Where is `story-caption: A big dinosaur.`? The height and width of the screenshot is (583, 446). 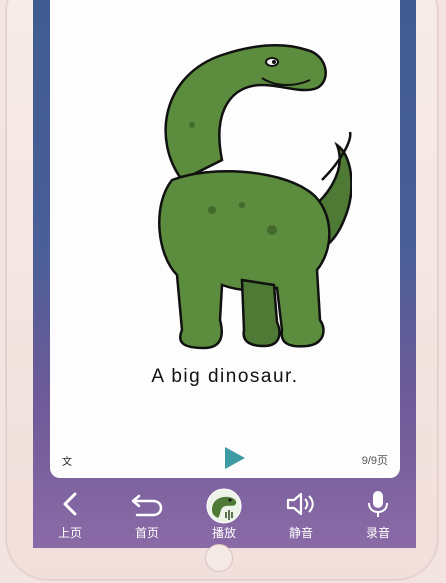
story-caption: A big dinosaur. is located at coordinates (225, 376).